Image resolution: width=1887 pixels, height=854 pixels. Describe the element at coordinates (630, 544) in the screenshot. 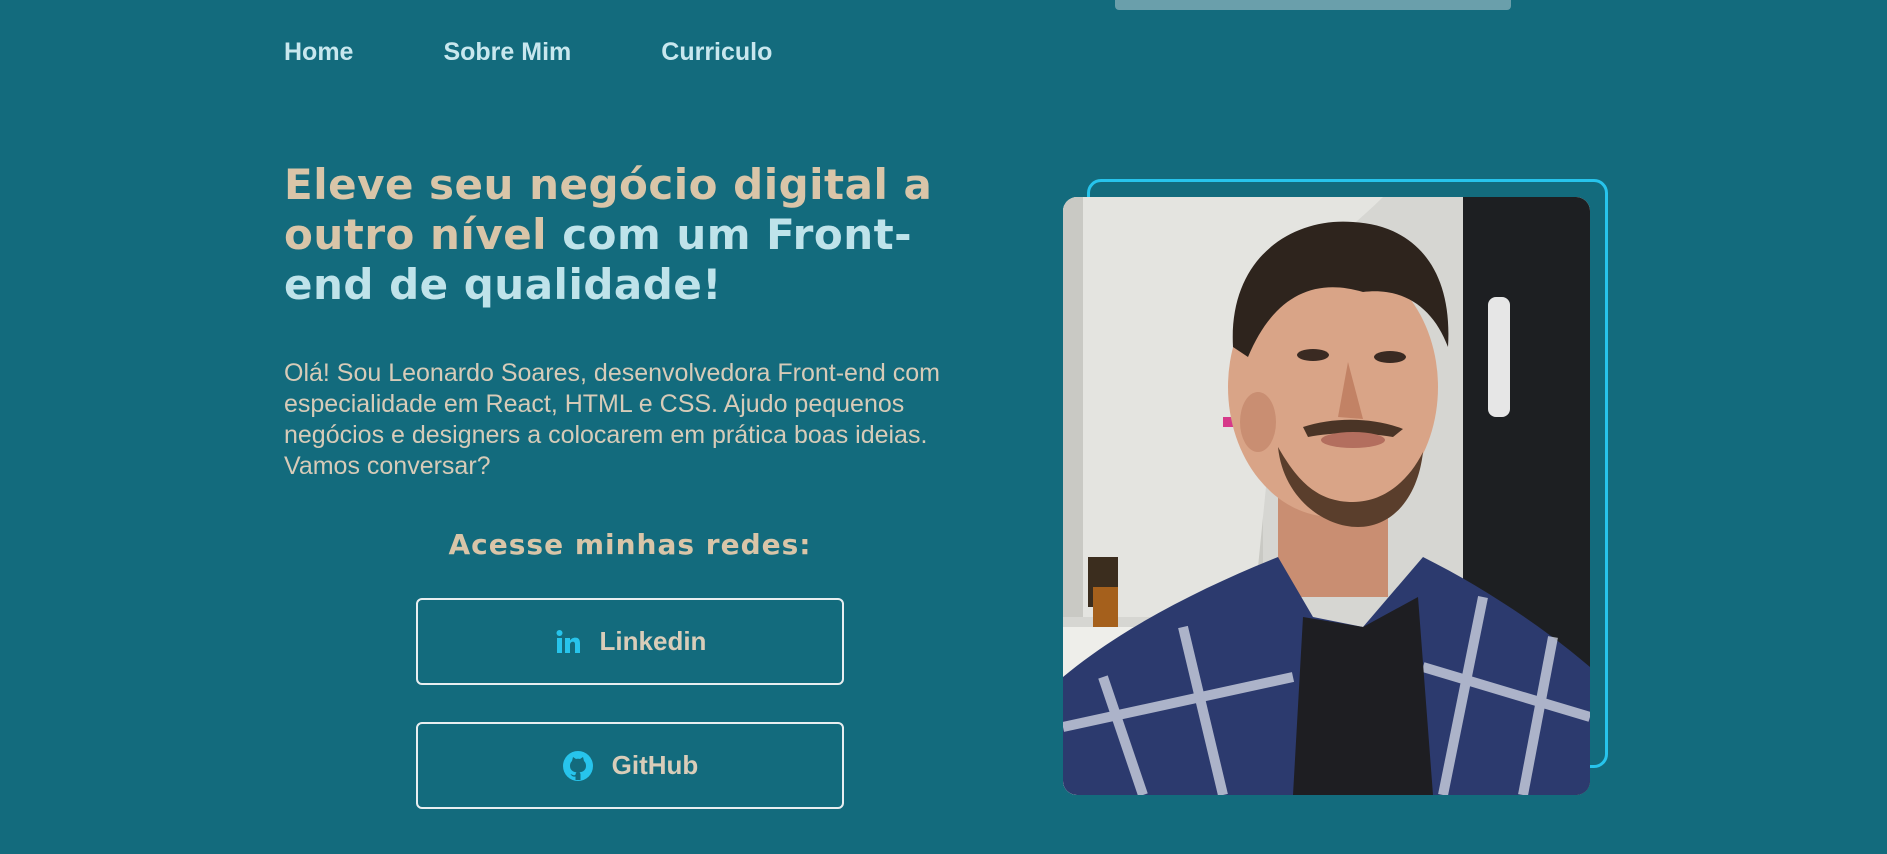

I see `social-heading: Acesse minhas redes:` at that location.